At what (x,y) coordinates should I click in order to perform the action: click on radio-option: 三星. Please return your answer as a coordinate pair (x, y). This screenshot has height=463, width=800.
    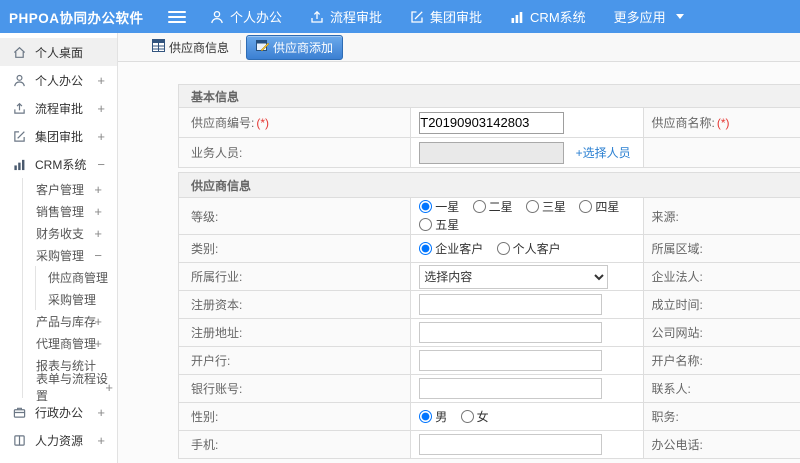
    Looking at the image, I should click on (545, 206).